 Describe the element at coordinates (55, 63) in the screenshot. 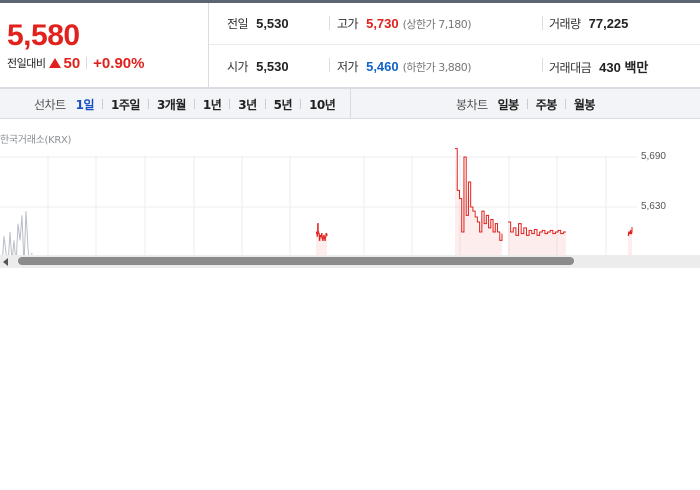

I see `up-triangle-icon` at that location.